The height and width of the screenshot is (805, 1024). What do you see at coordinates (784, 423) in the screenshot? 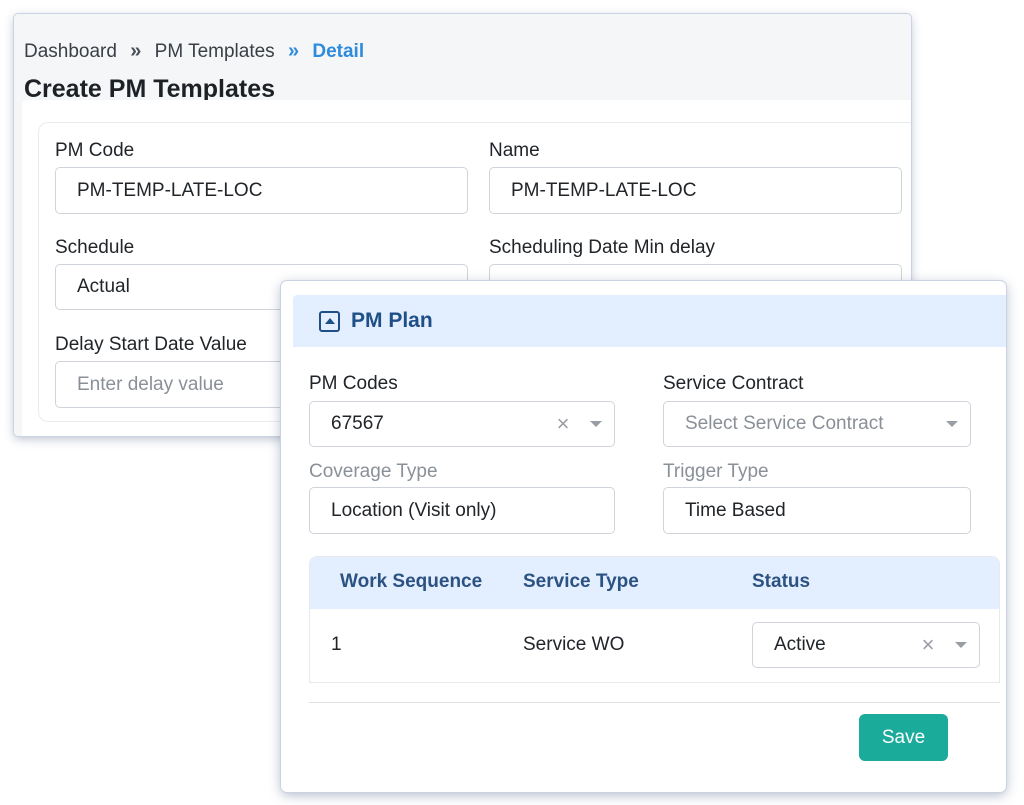
I see `service-contract-placeholder: Select Service Contract` at bounding box center [784, 423].